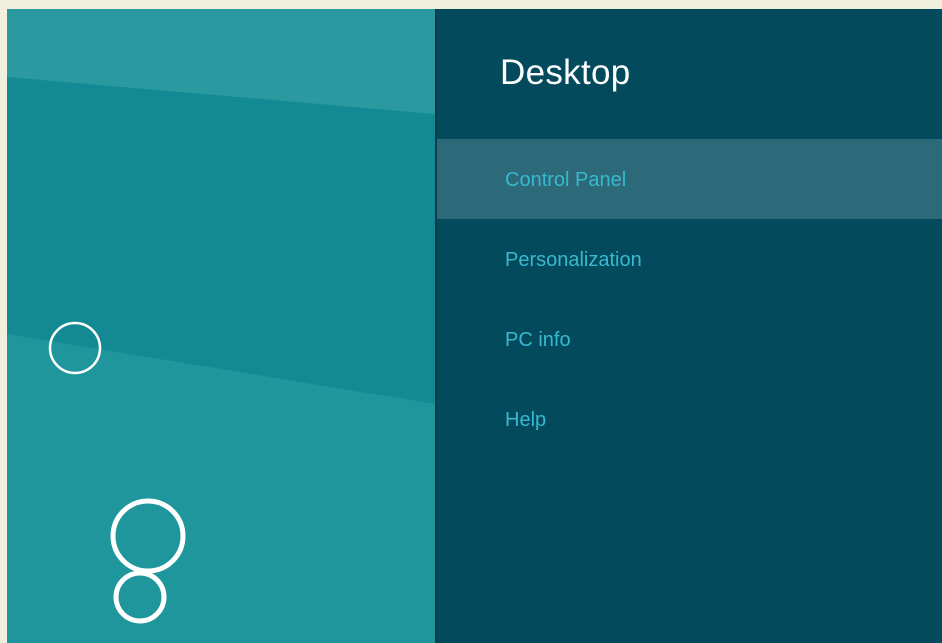 The height and width of the screenshot is (643, 942). Describe the element at coordinates (689, 419) in the screenshot. I see `menu-item-help: Help` at that location.